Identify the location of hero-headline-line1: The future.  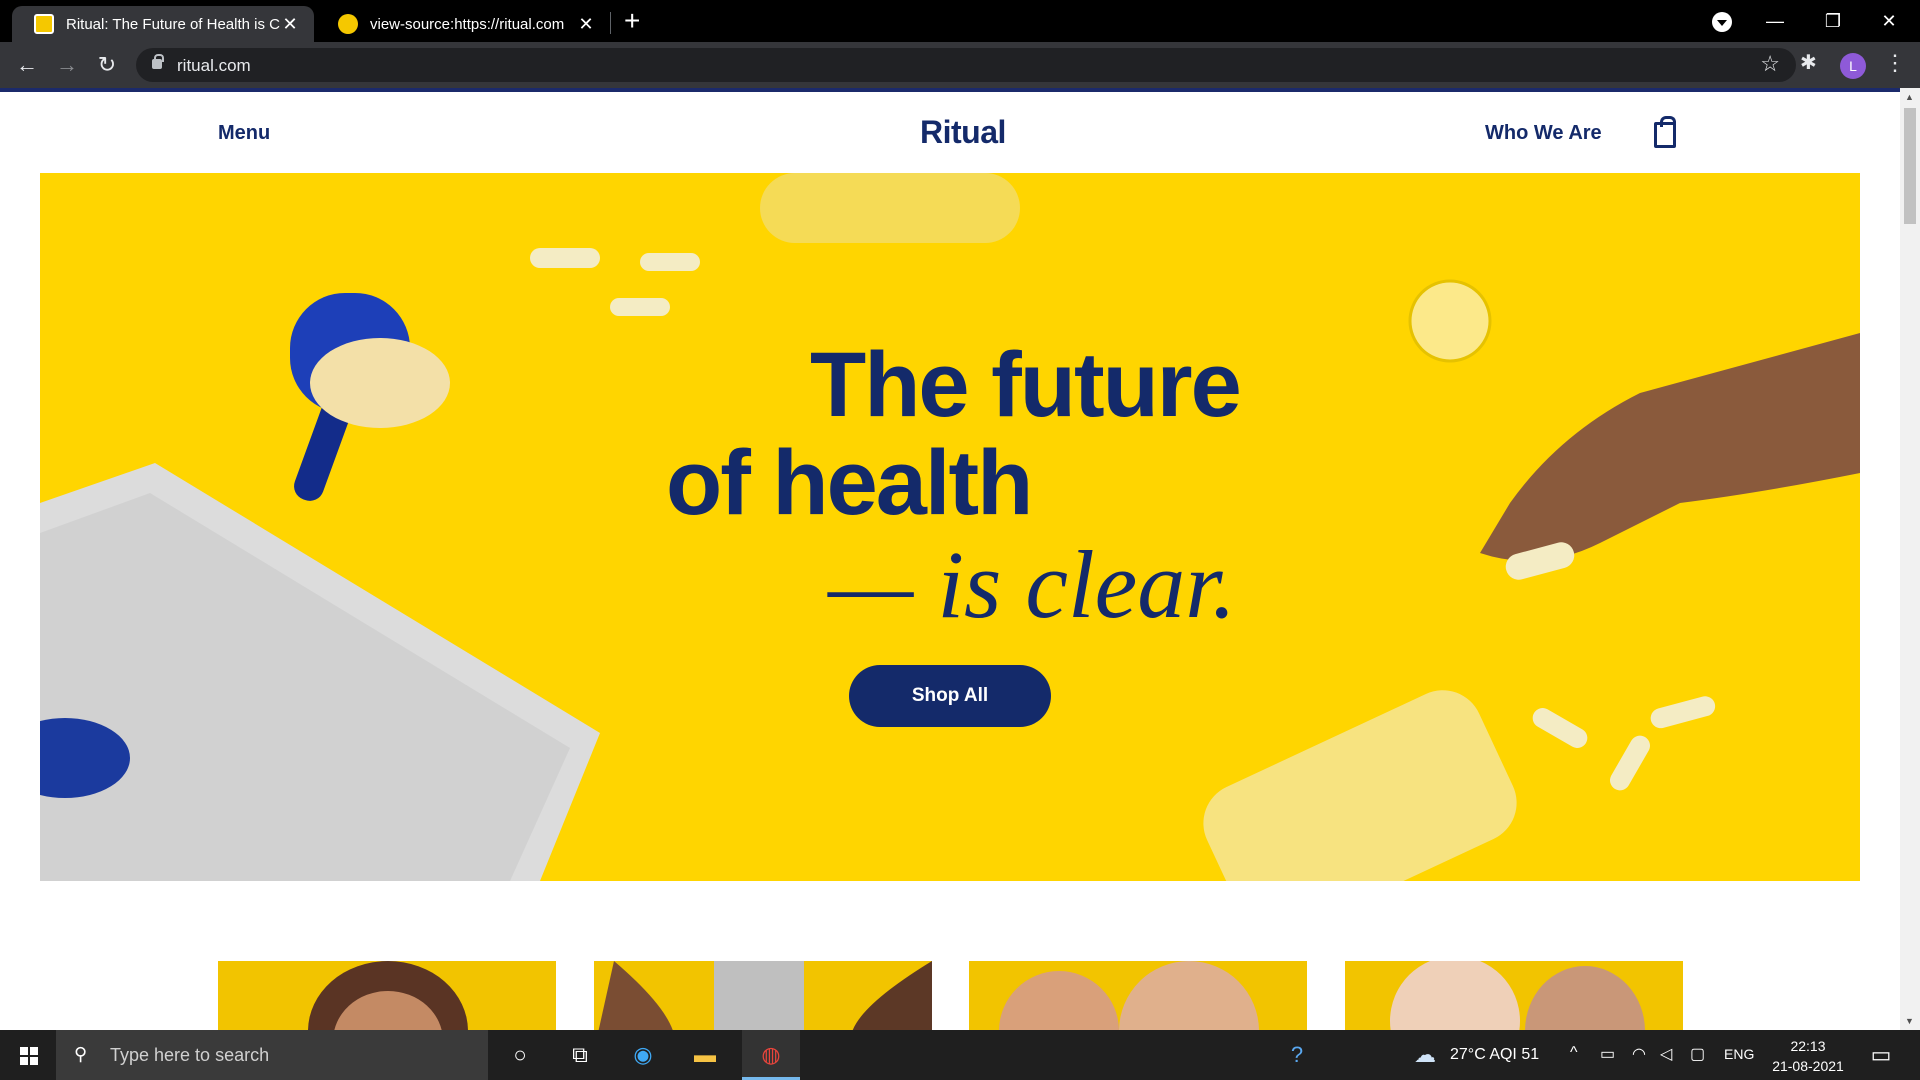
(1026, 385).